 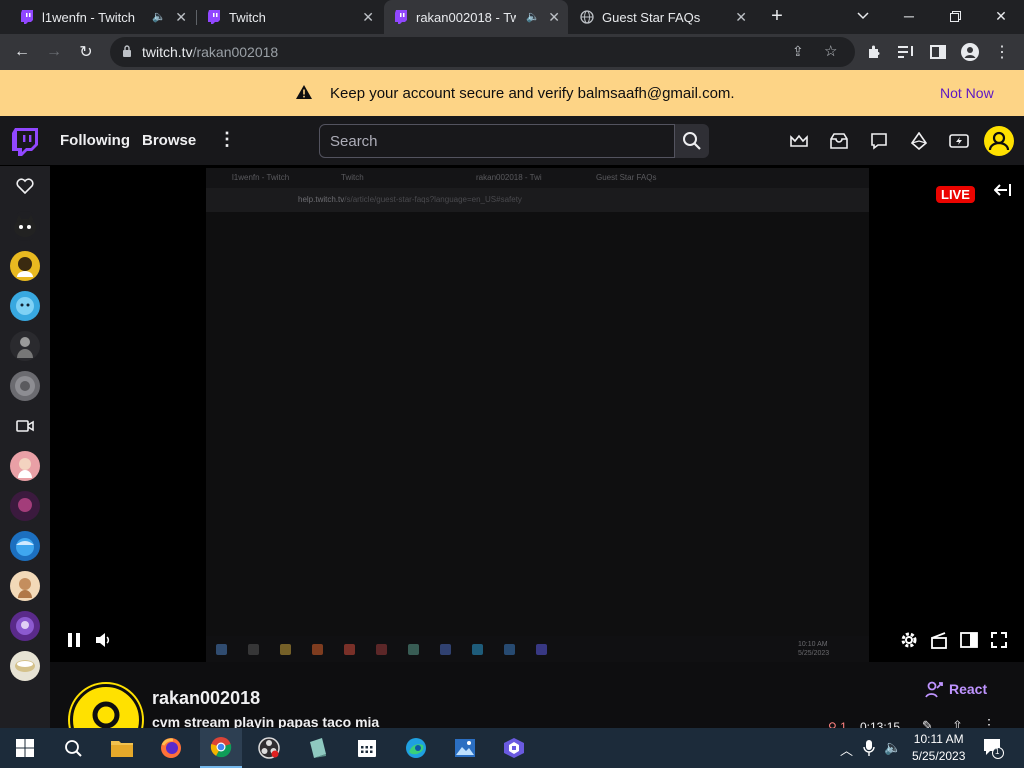 I want to click on browser-tab-rakan002018: rakan002018 - Twi 🔈 ✕, so click(x=476, y=17).